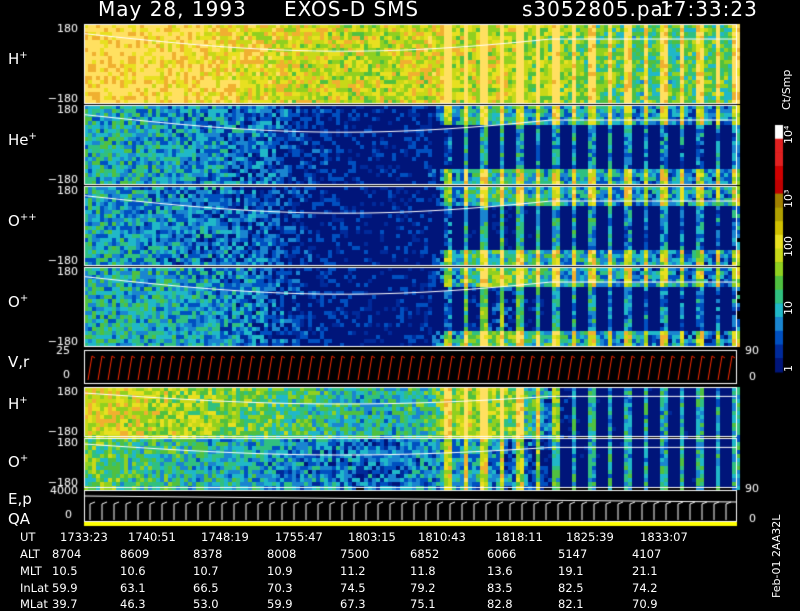 Image resolution: width=800 pixels, height=611 pixels. What do you see at coordinates (776, 556) in the screenshot?
I see `side-label: Feb-01 2AA32L` at bounding box center [776, 556].